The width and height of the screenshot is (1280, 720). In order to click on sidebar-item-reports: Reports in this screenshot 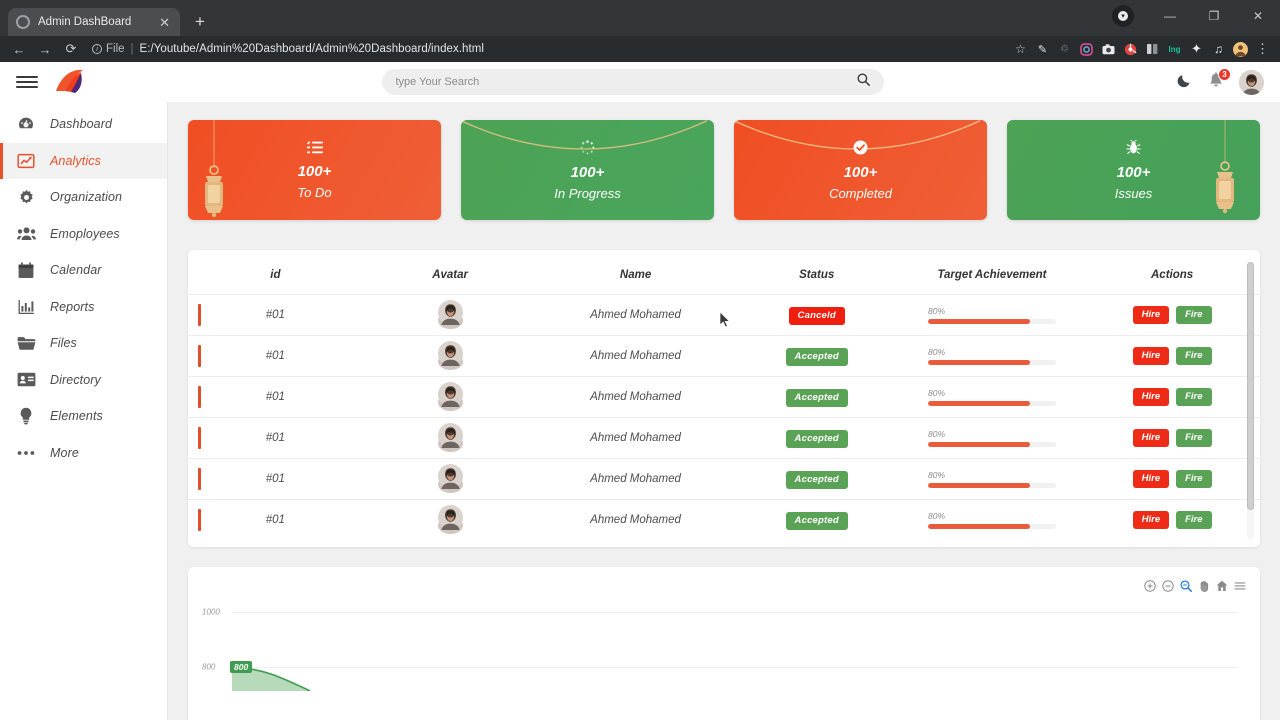, I will do `click(83, 307)`.